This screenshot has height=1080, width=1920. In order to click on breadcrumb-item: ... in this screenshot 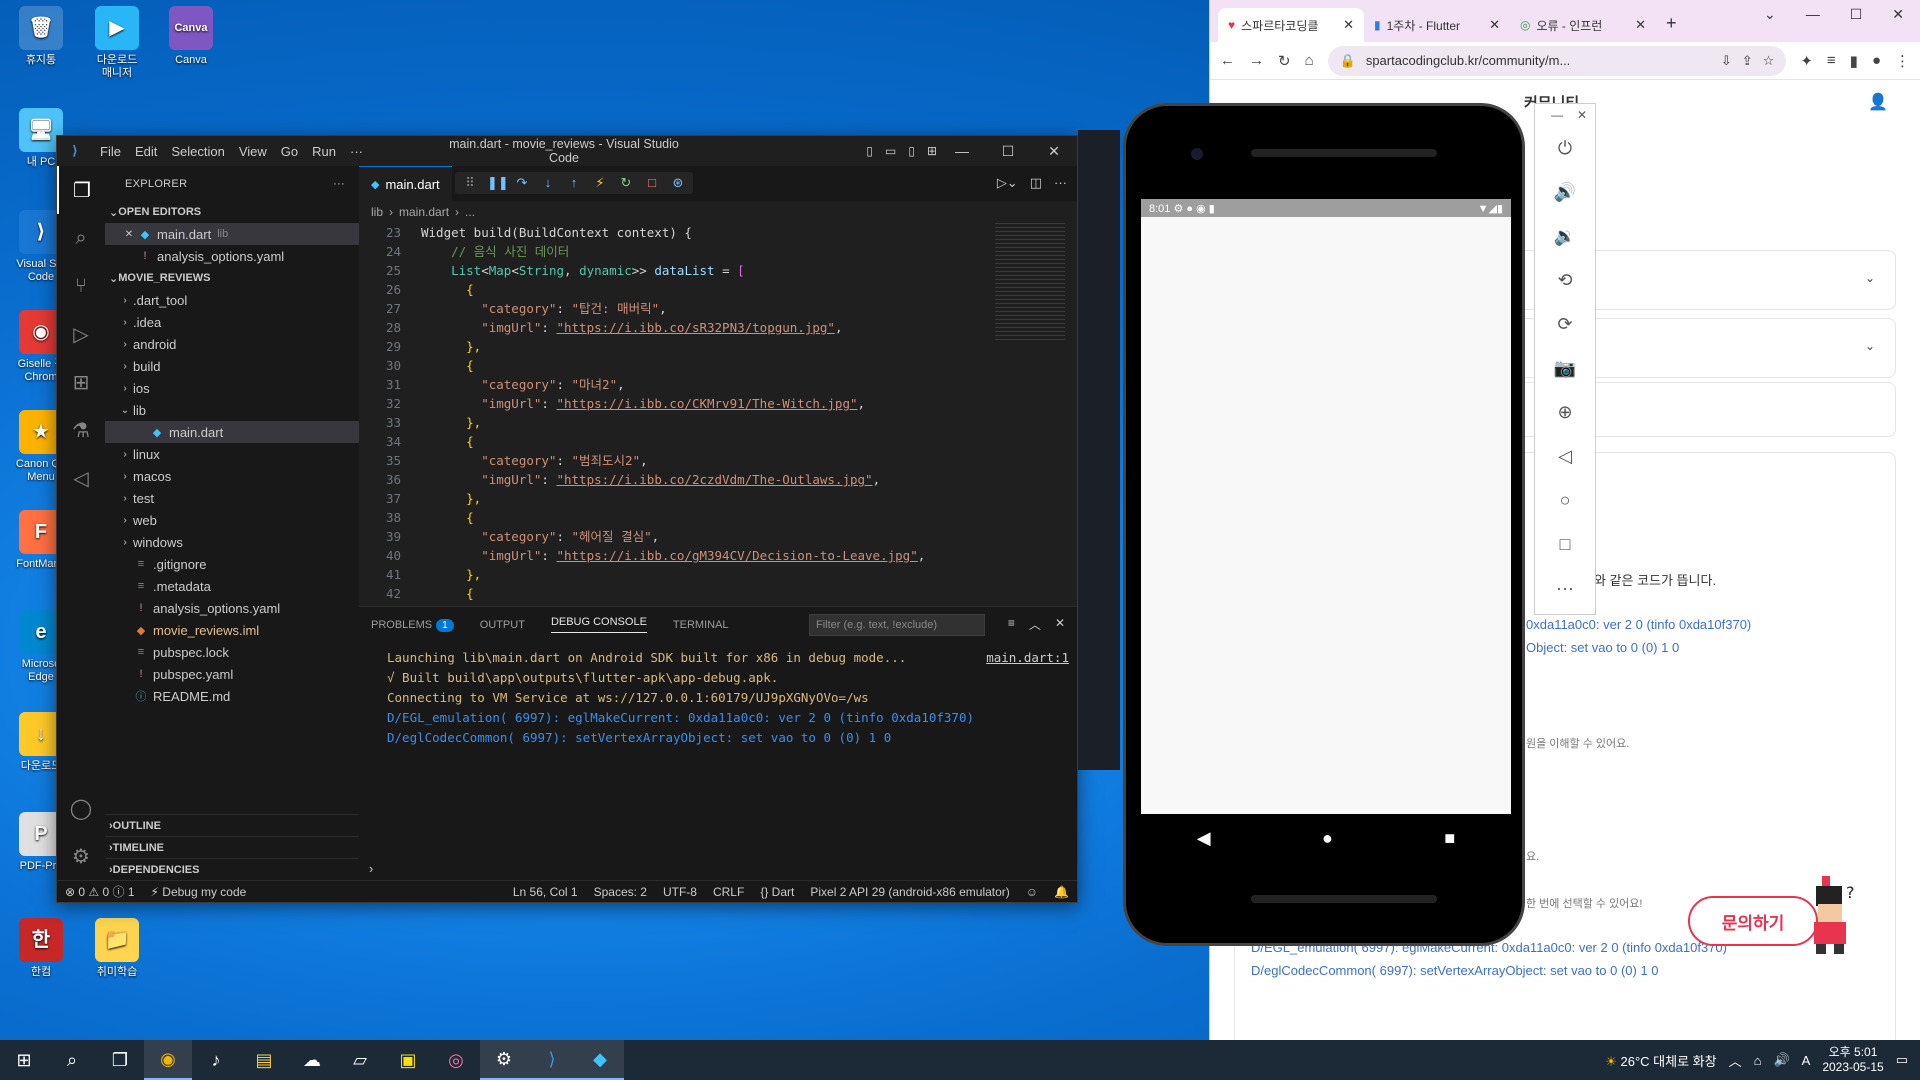, I will do `click(470, 212)`.